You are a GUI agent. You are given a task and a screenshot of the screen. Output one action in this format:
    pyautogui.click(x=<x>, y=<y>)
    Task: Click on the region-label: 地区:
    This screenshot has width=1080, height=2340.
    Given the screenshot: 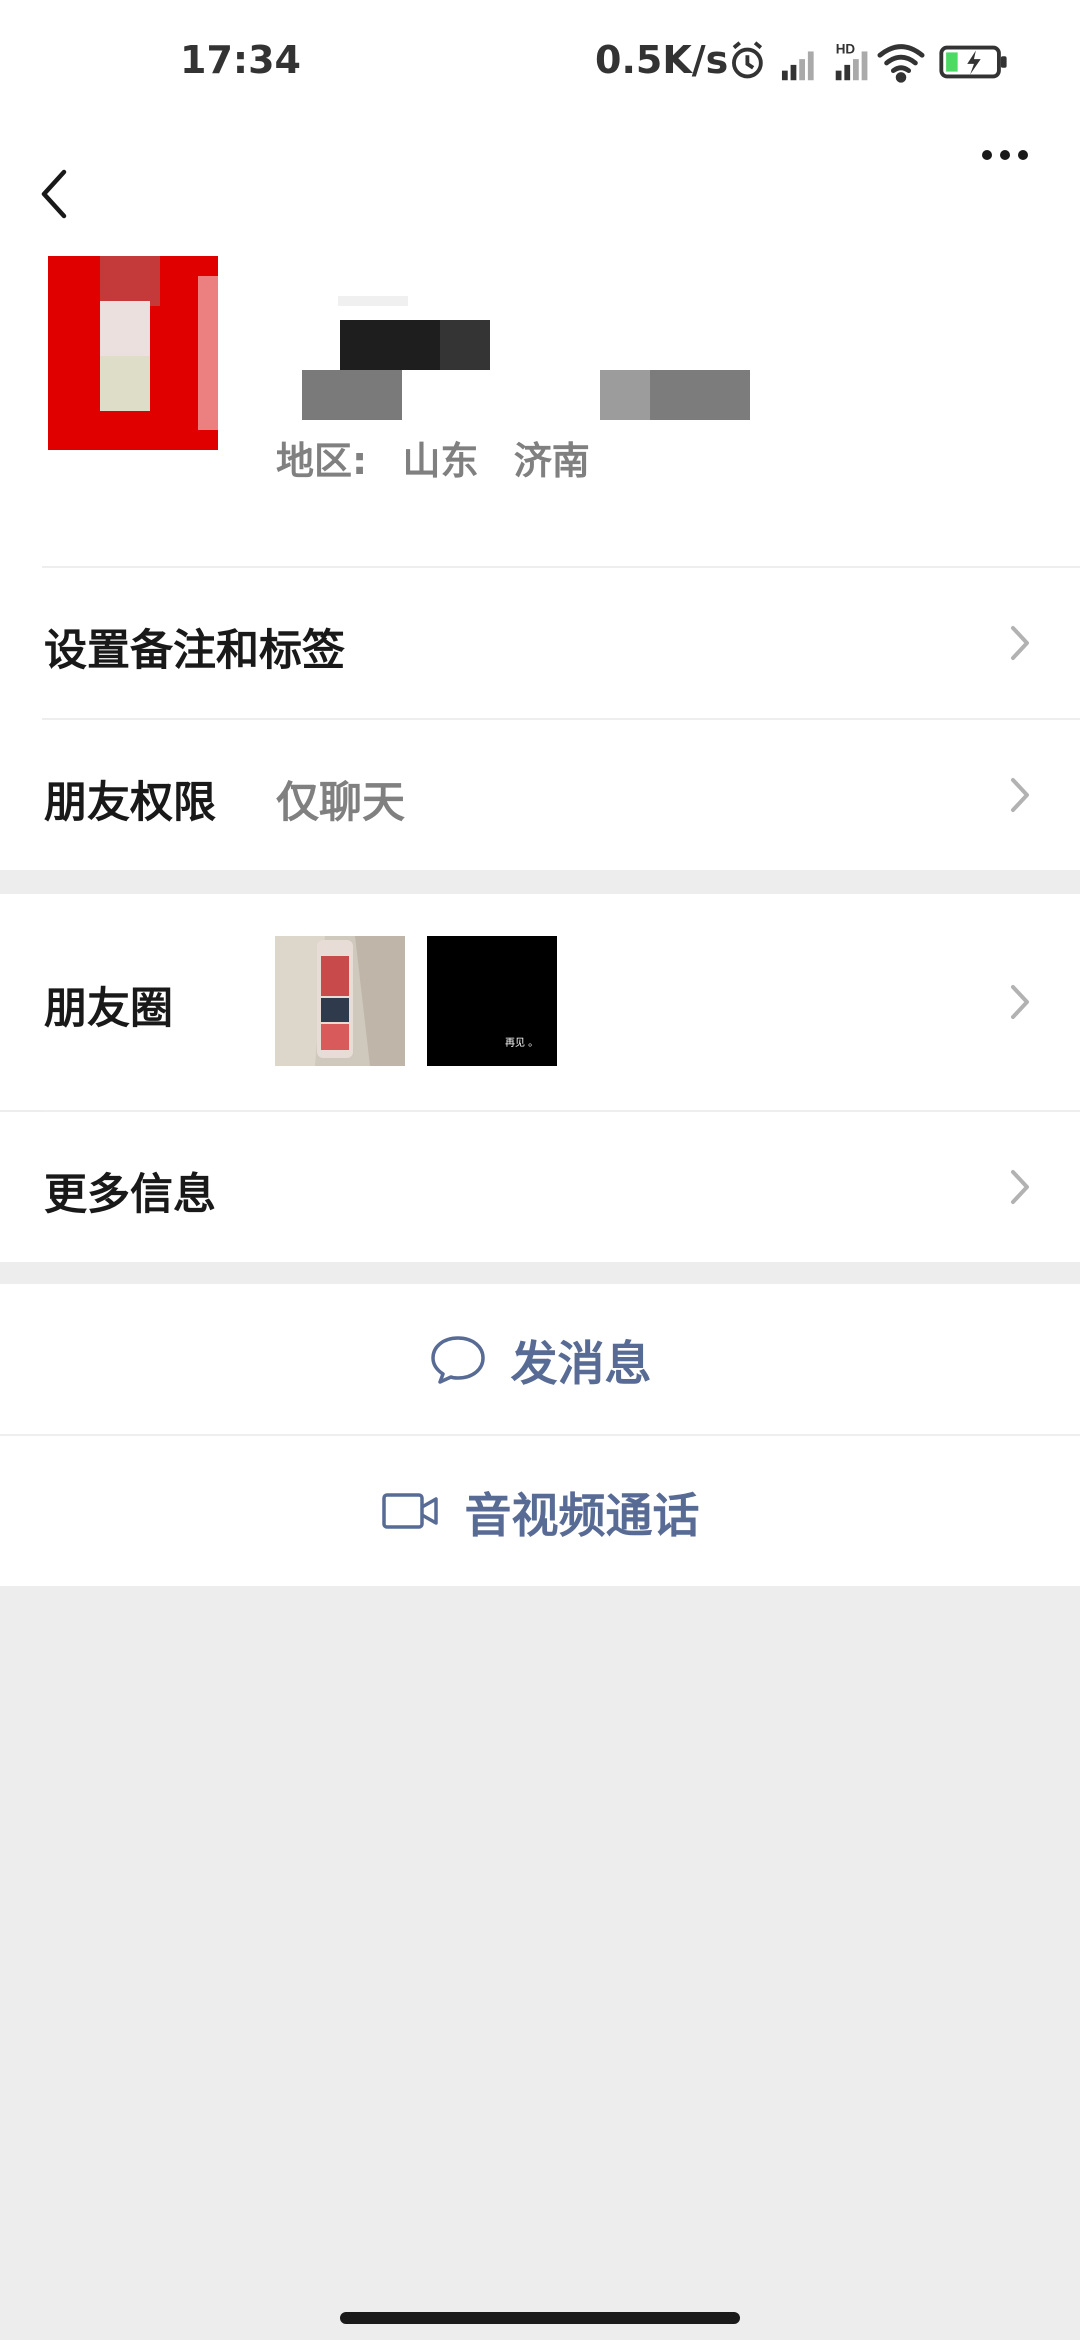 What is the action you would take?
    pyautogui.click(x=322, y=461)
    